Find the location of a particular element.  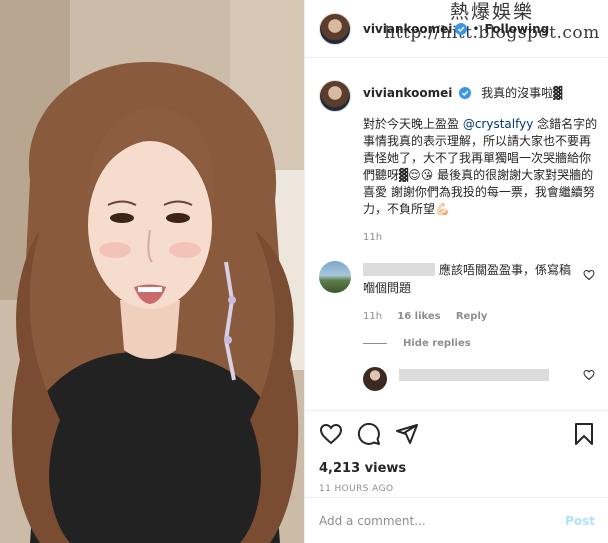

caption-header: viviankoomei 我真的沒事啦▓ is located at coordinates (481, 93).